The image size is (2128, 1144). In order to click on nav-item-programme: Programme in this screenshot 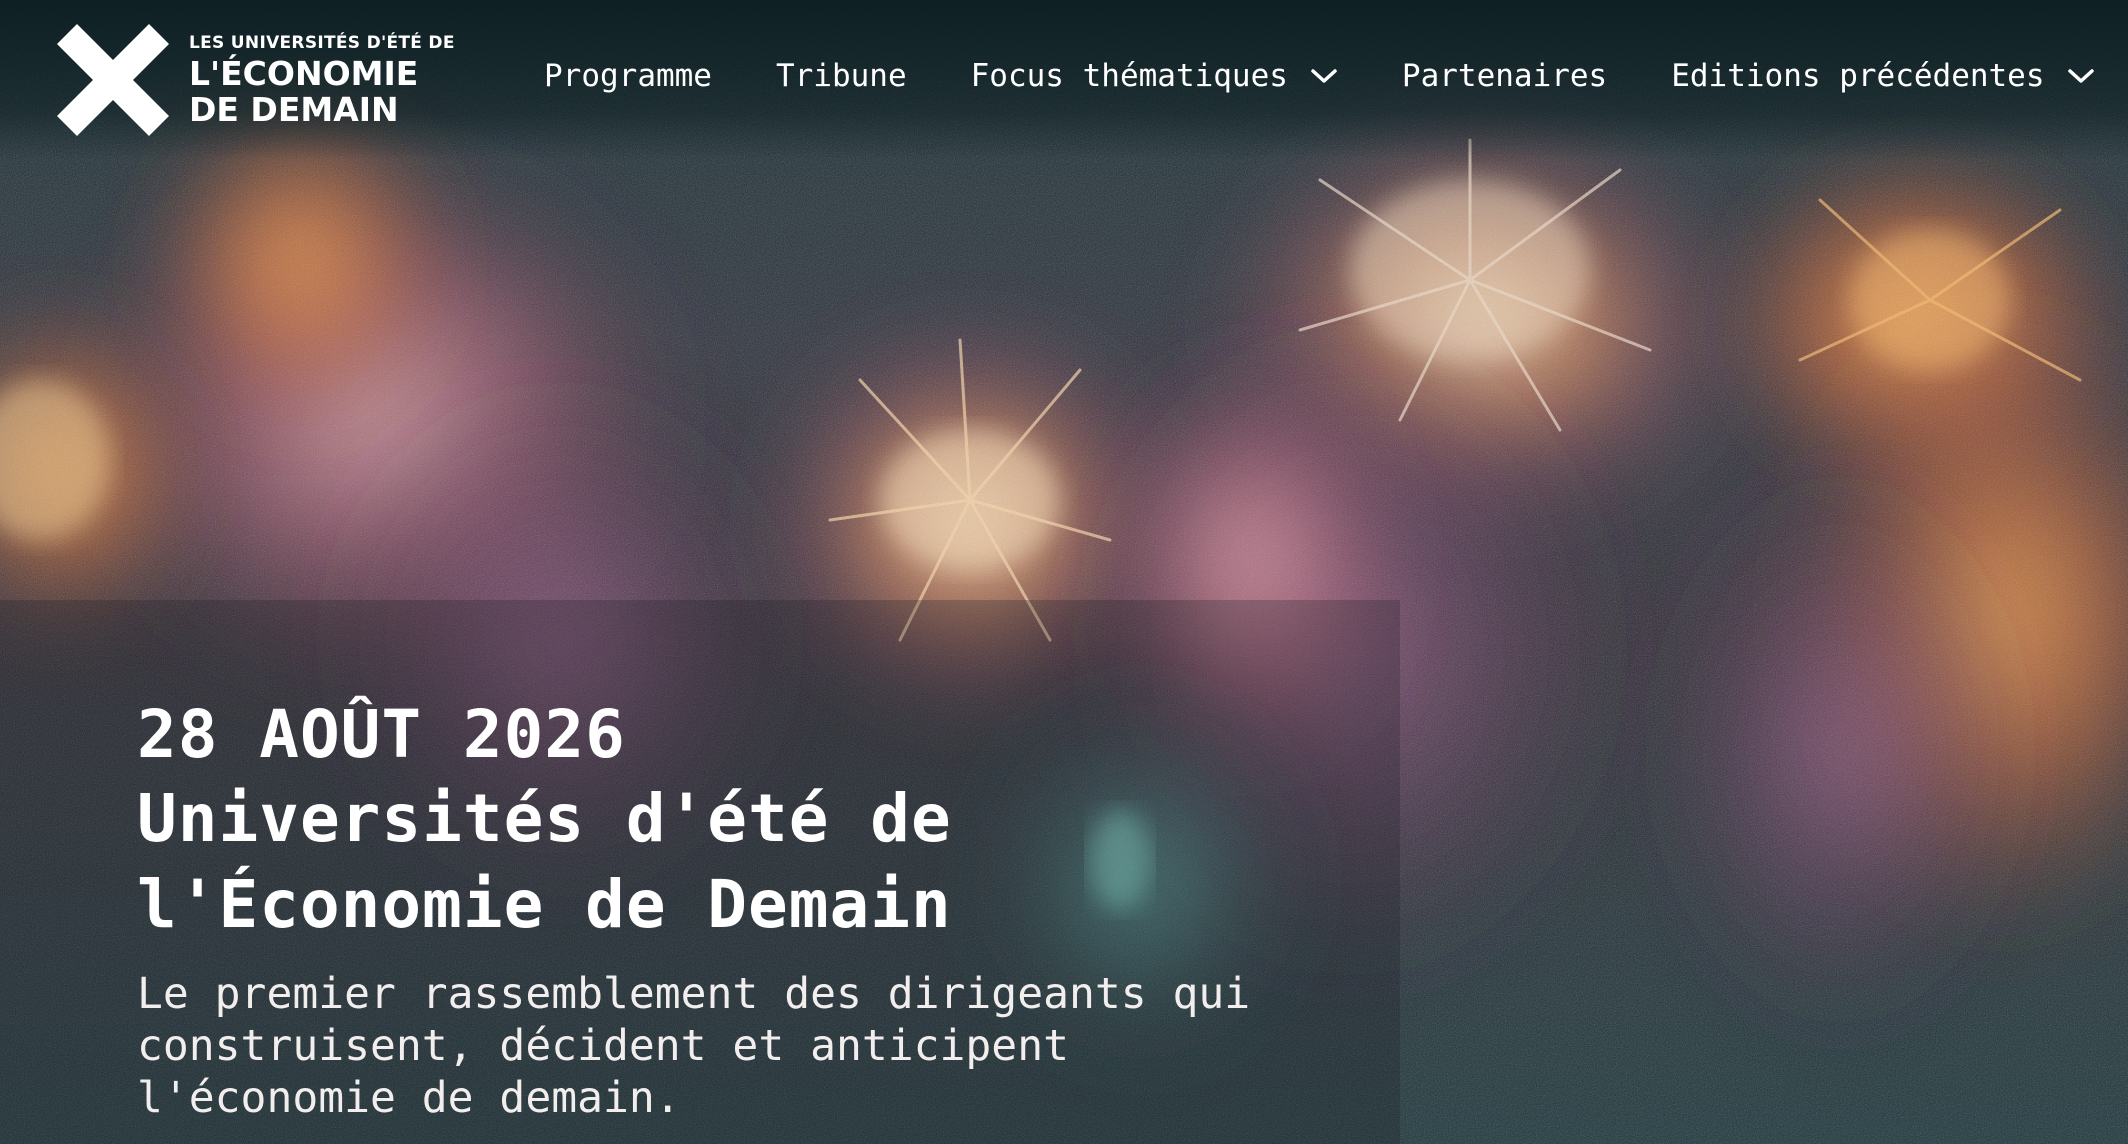, I will do `click(628, 76)`.